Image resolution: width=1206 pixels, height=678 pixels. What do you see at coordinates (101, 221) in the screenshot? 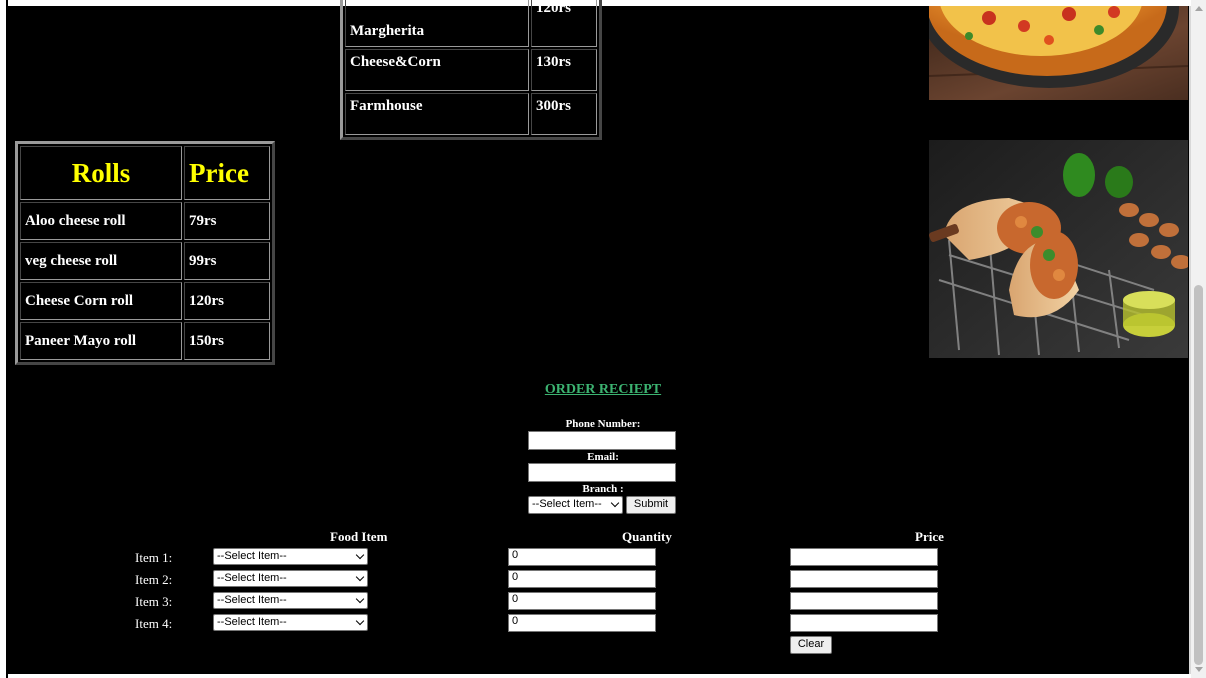
I see `menu-item-name: Aloo cheese roll` at bounding box center [101, 221].